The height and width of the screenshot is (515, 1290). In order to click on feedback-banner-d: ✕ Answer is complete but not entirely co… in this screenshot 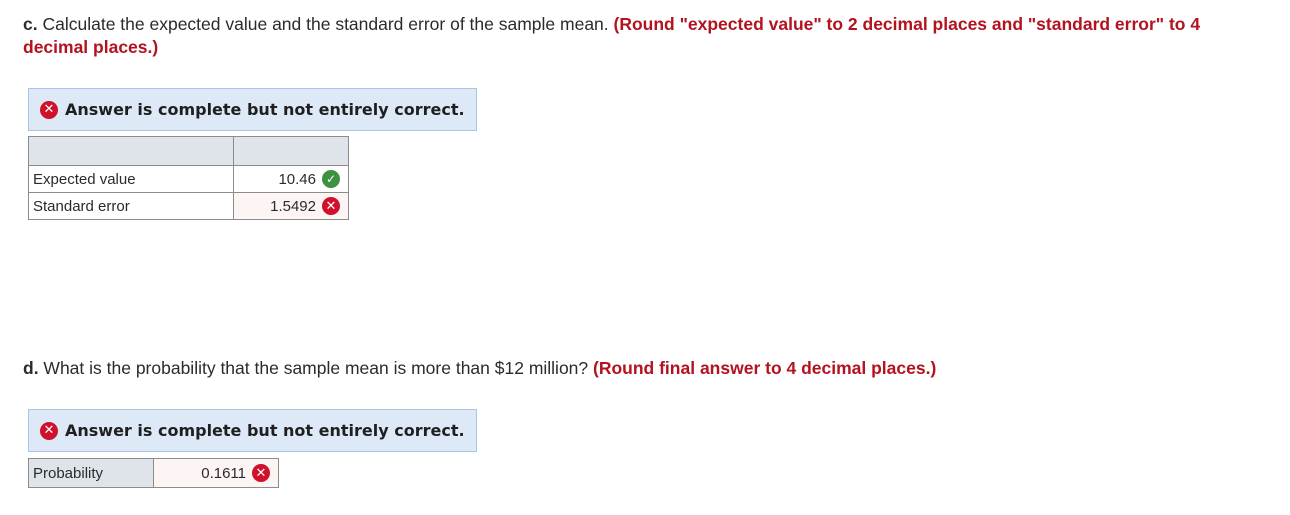, I will do `click(252, 430)`.